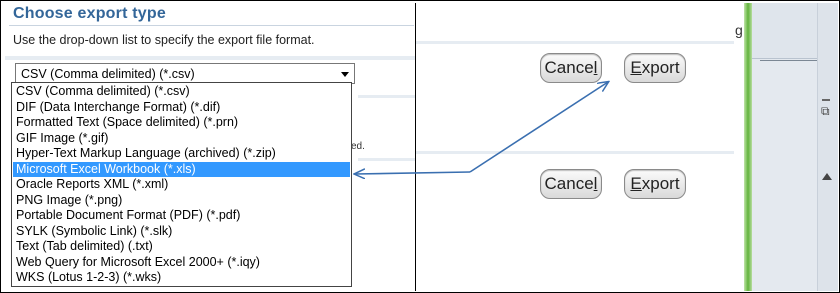 This screenshot has width=840, height=293. Describe the element at coordinates (739, 147) in the screenshot. I see `window-edge` at that location.